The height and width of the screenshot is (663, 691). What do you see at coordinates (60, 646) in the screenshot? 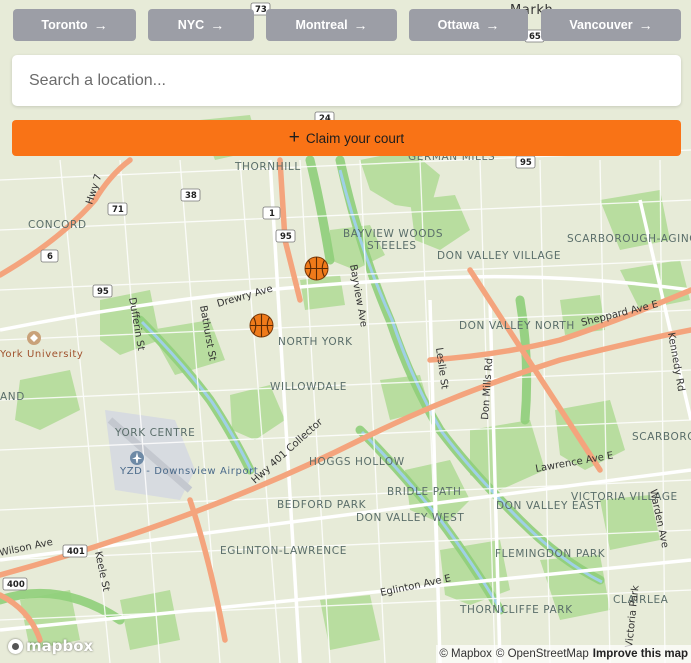
I see `mapbox-logo-text: mapbox` at bounding box center [60, 646].